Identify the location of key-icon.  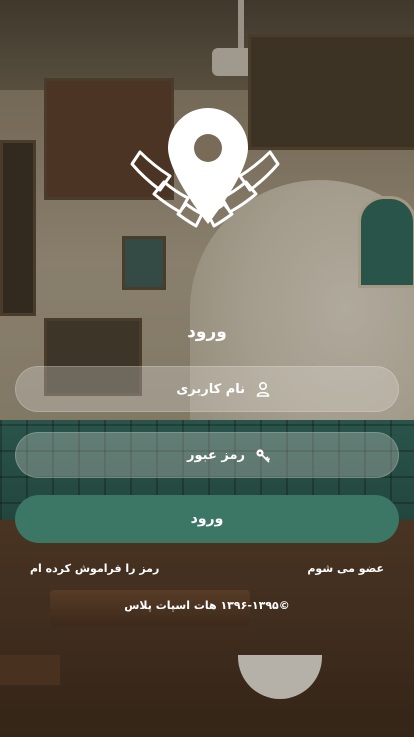
(263, 456).